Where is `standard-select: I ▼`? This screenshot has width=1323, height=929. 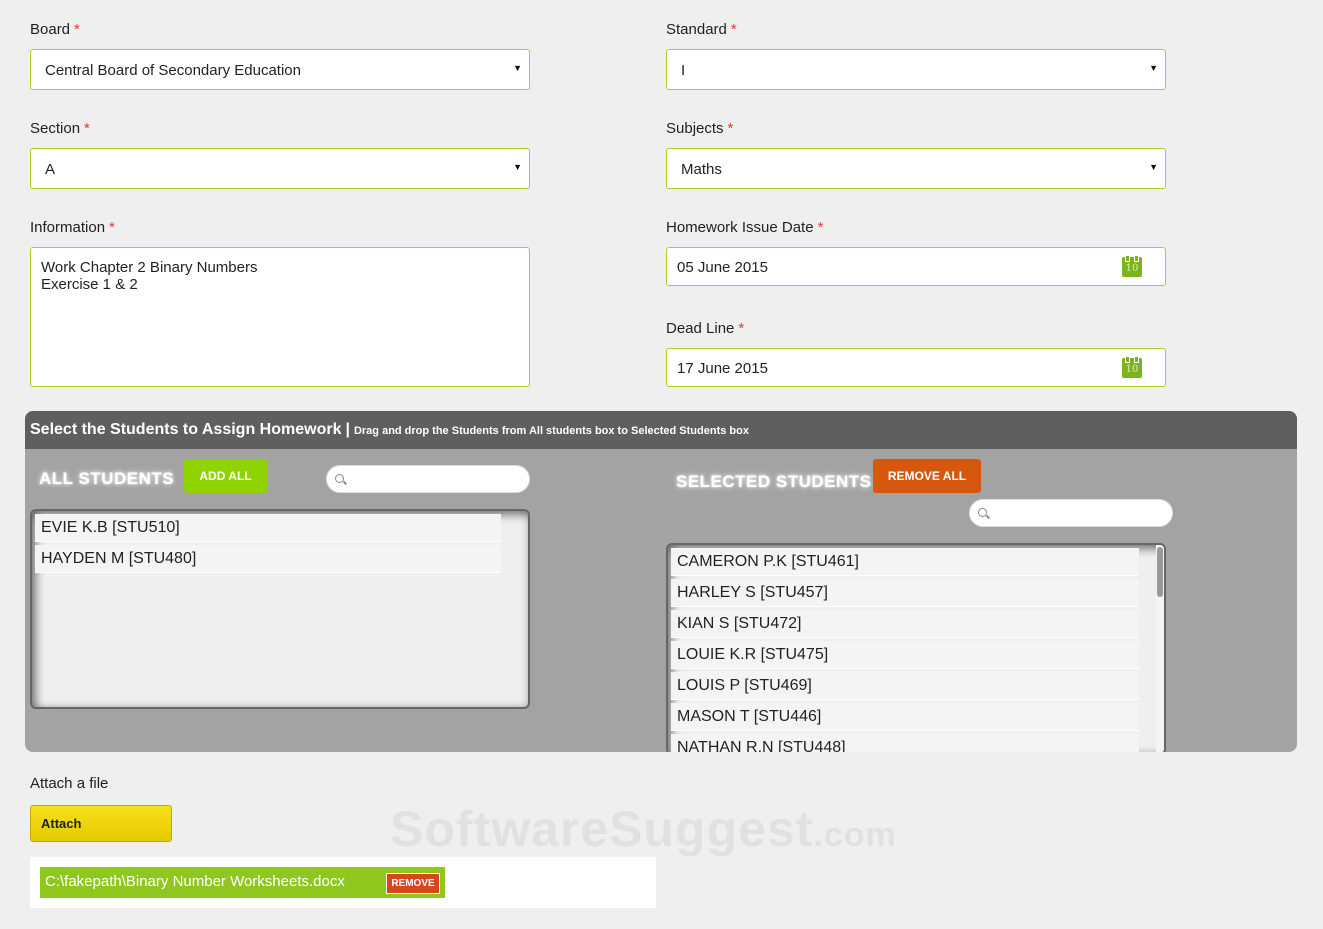 standard-select: I ▼ is located at coordinates (916, 69).